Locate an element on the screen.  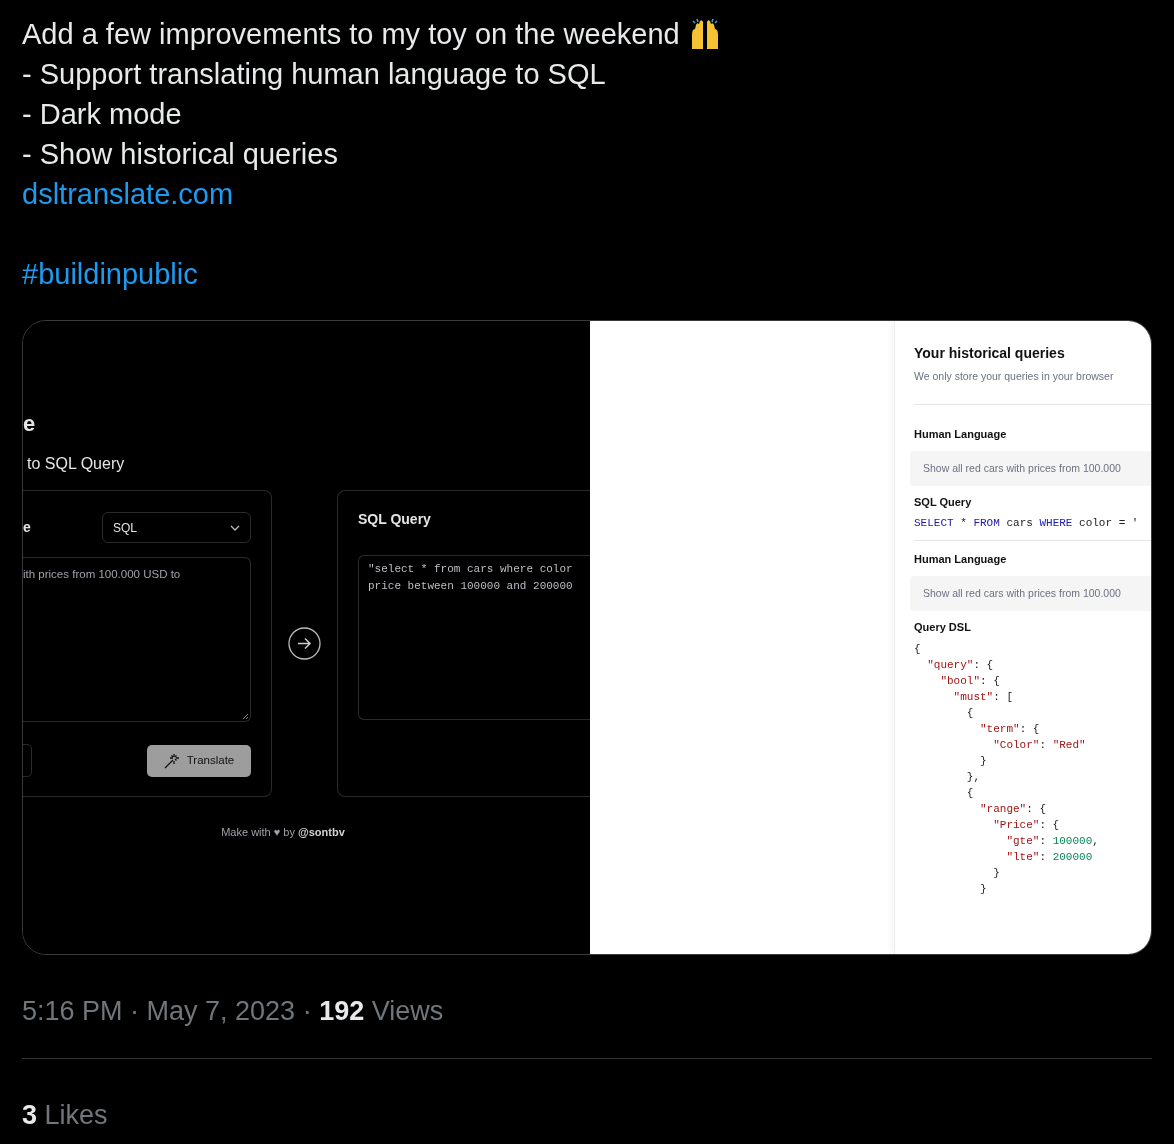
hashtag-link: #buildinpublic is located at coordinates (110, 274).